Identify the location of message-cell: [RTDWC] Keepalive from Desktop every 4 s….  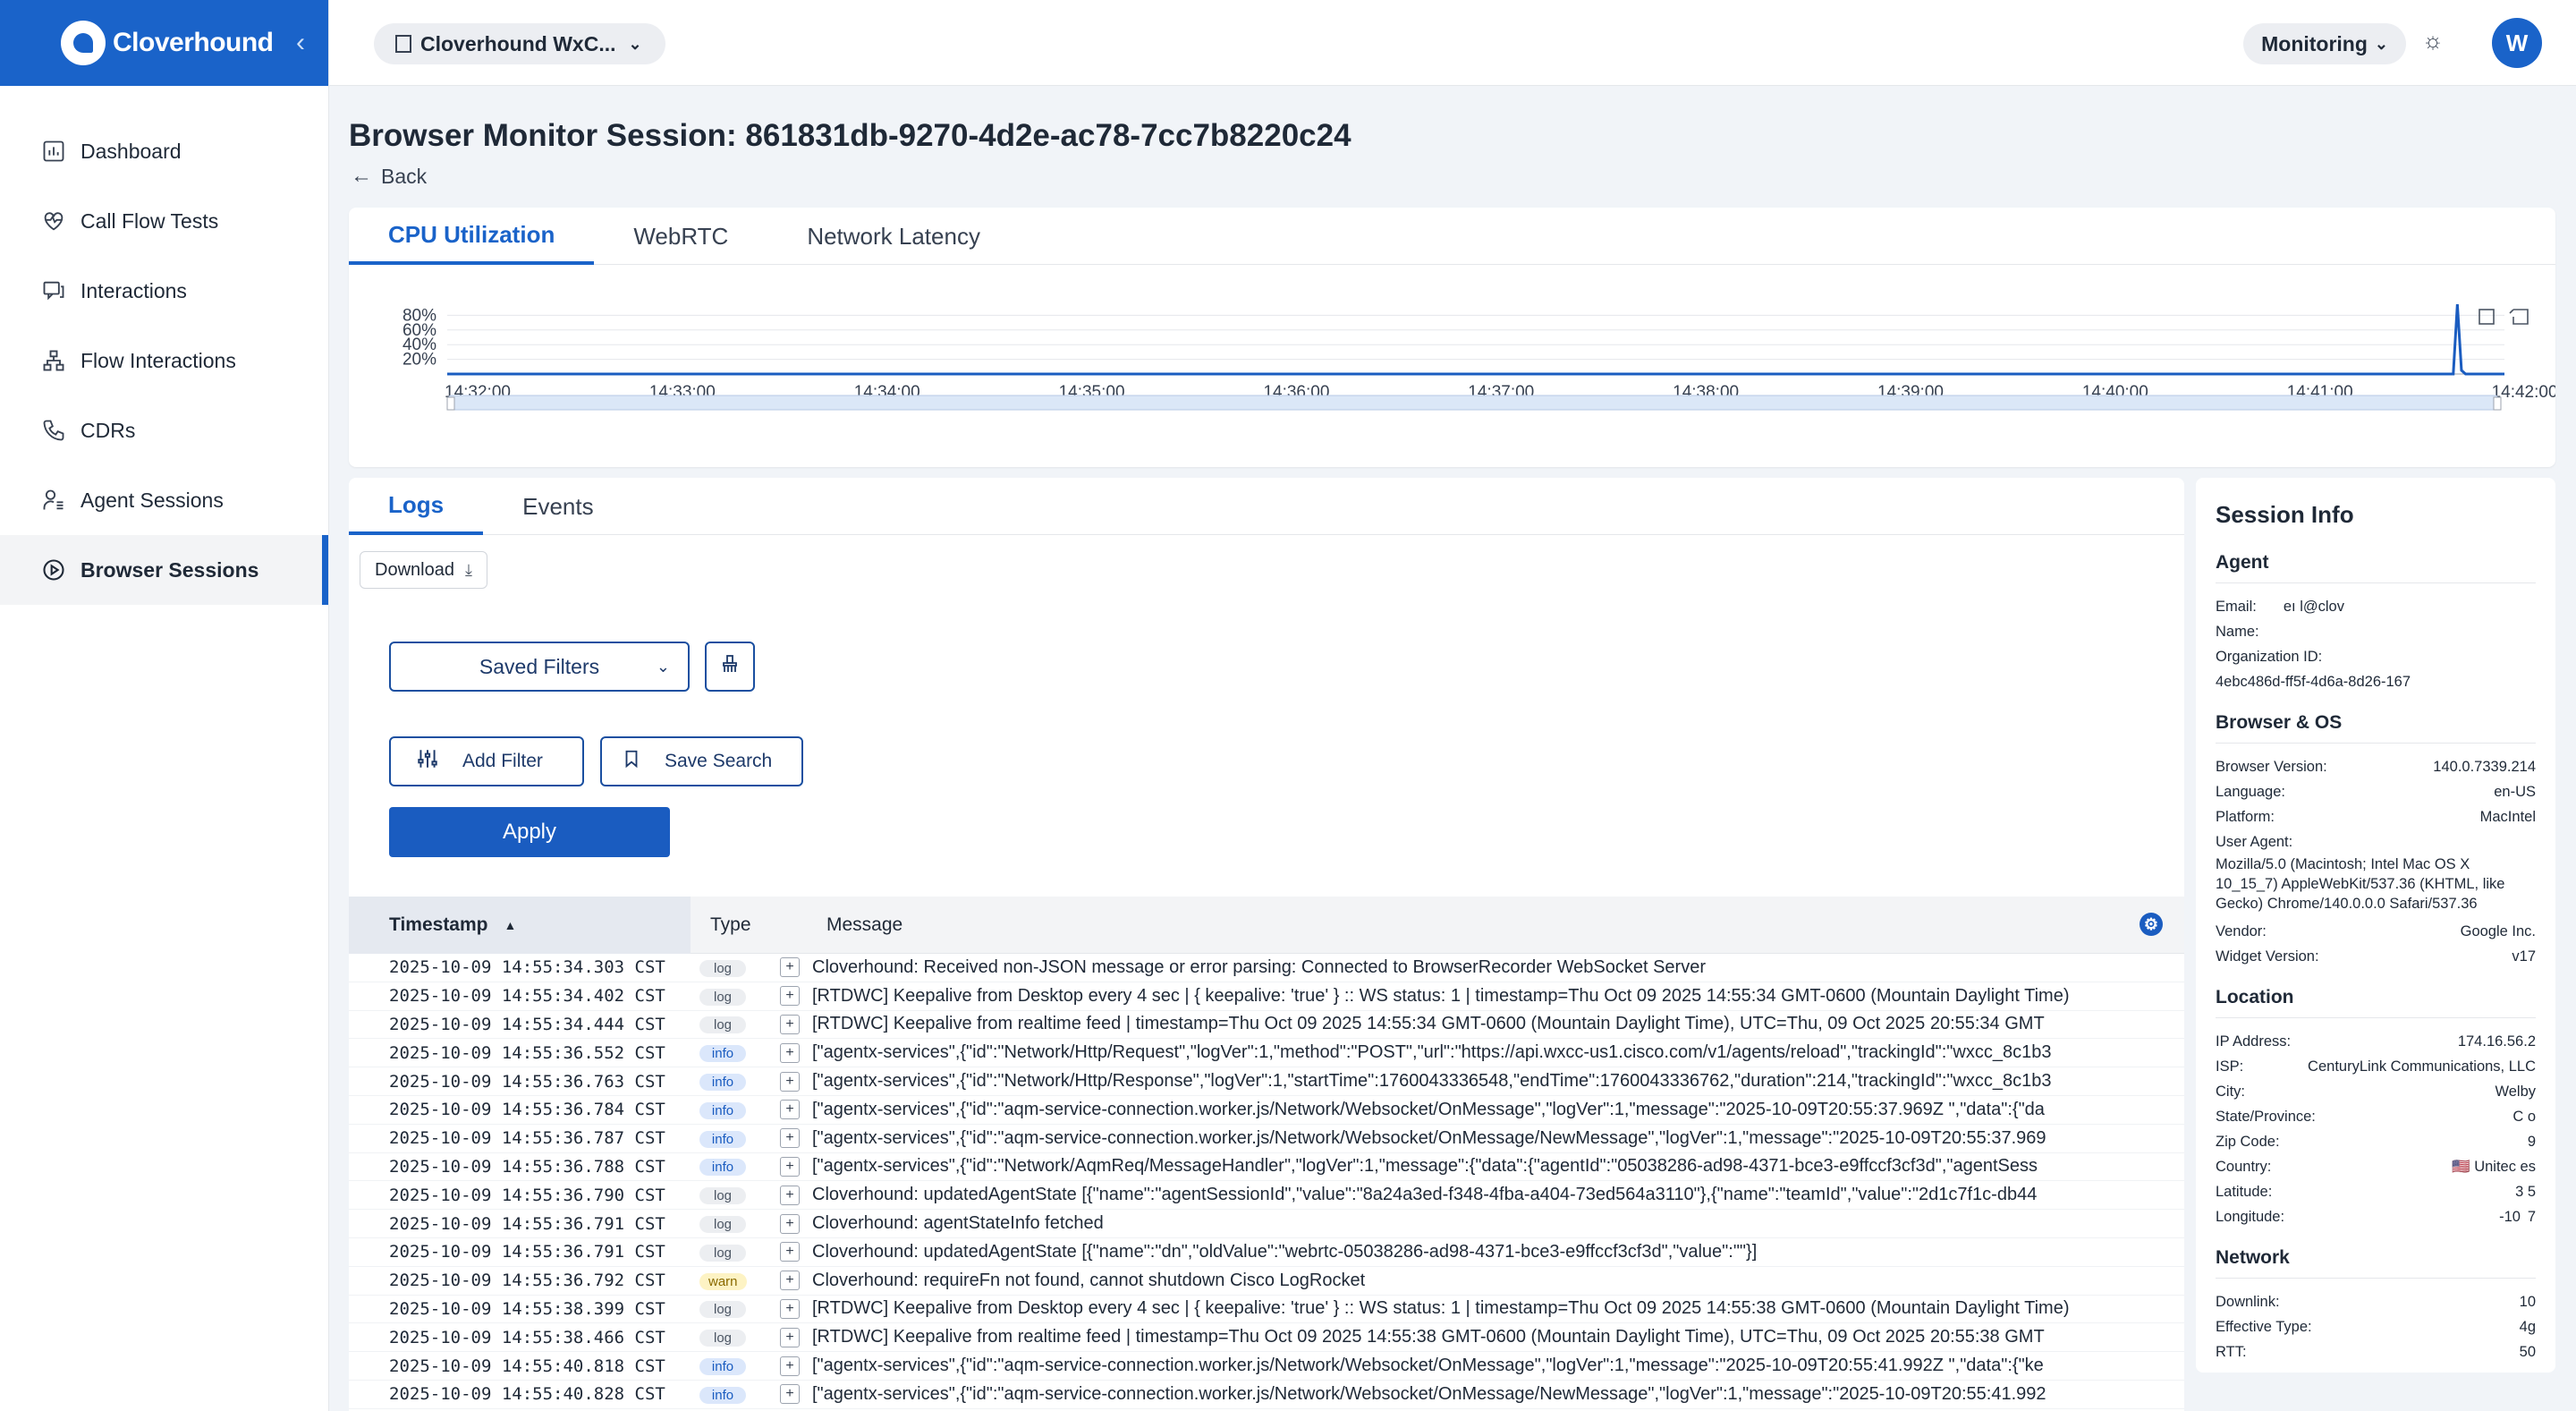
(1441, 996).